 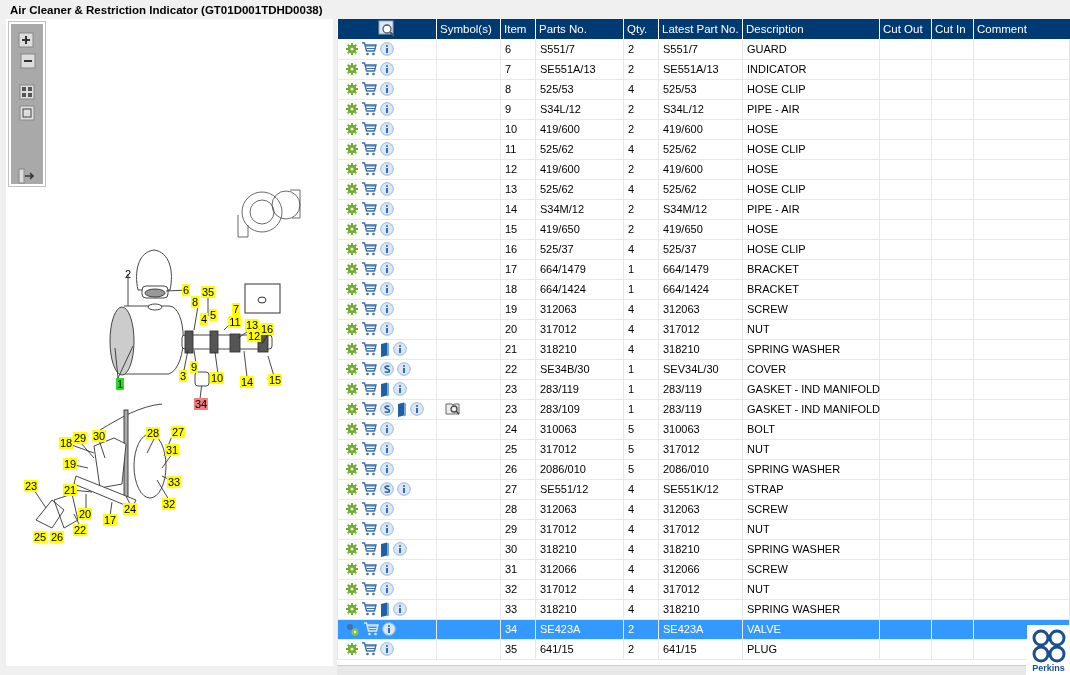 What do you see at coordinates (31, 486) in the screenshot?
I see `callout-label: 23` at bounding box center [31, 486].